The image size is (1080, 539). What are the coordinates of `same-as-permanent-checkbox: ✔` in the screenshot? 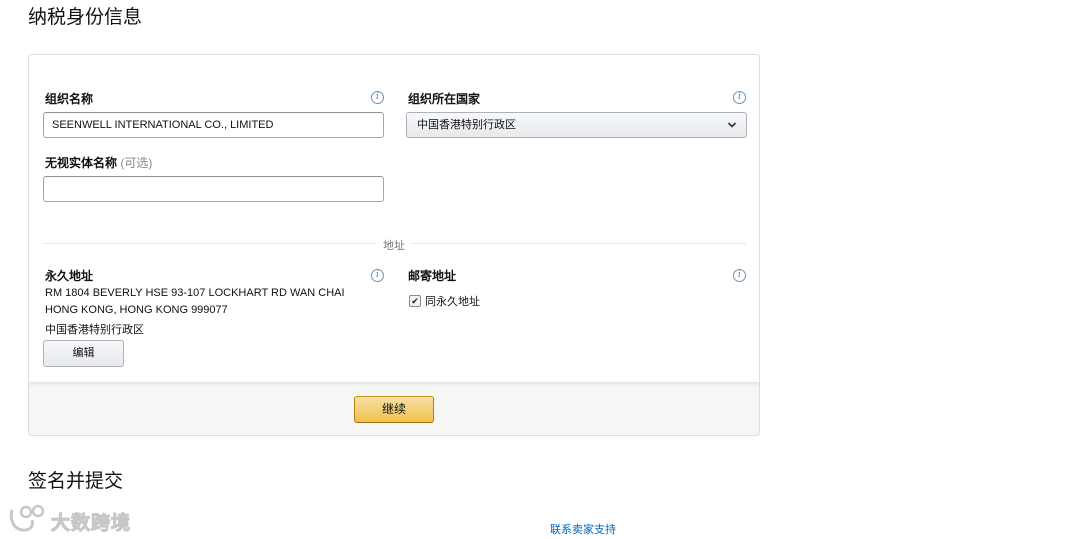 It's located at (415, 301).